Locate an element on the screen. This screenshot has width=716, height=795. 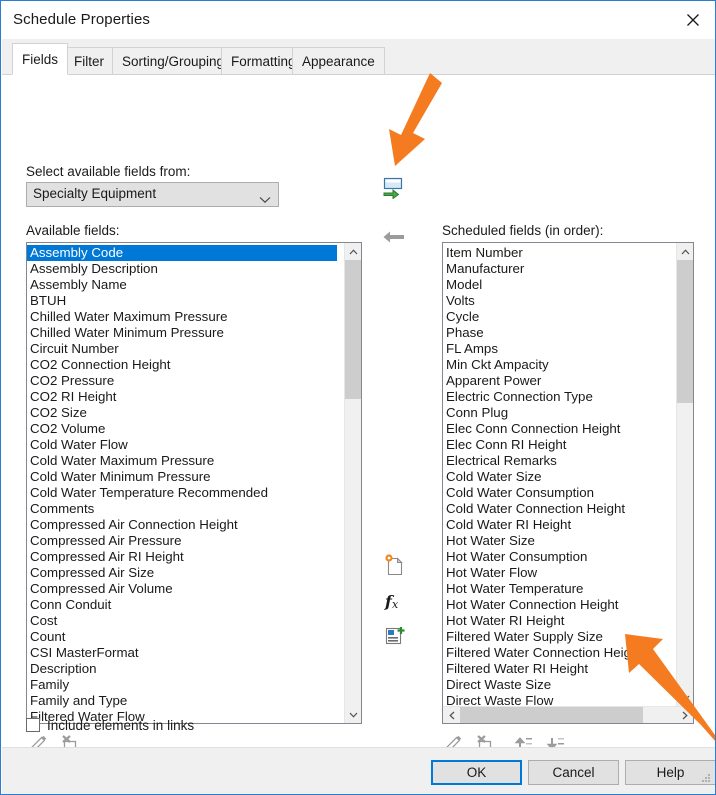
list-item: Assembly Description is located at coordinates (182, 269).